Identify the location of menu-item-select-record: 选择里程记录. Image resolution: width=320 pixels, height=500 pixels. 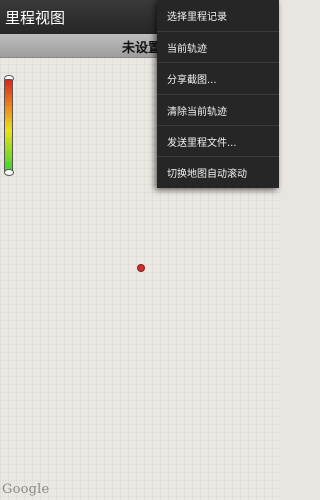
(218, 15).